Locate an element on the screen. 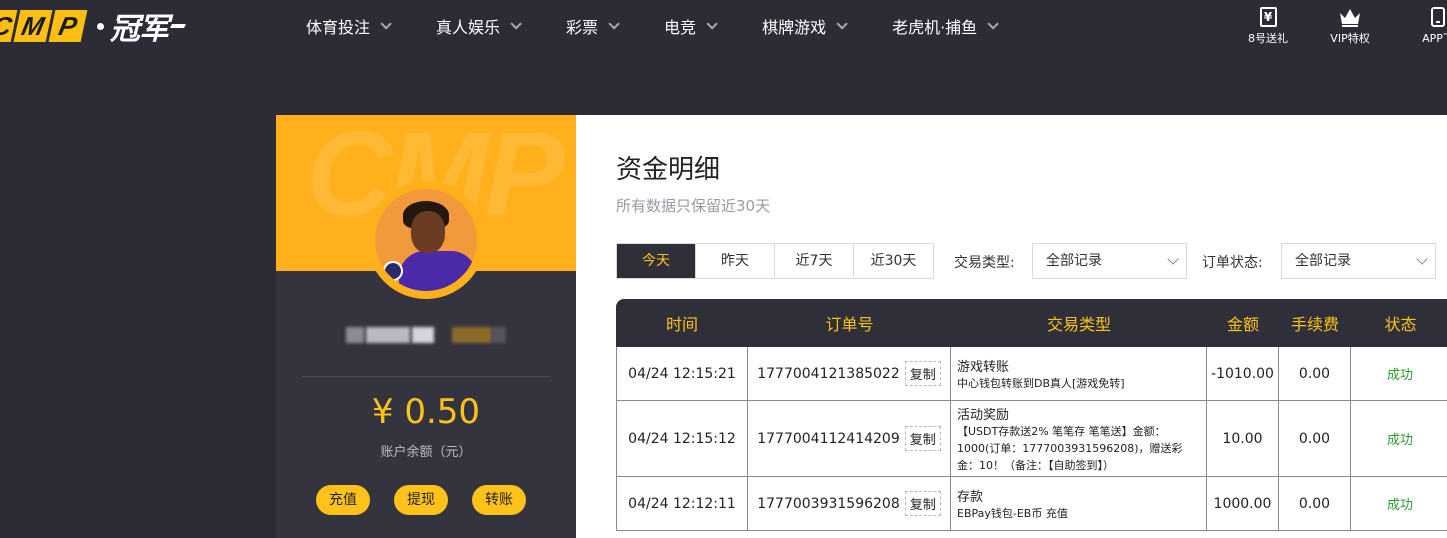 The image size is (1447, 538). transaction-type-select: 全部记录 is located at coordinates (1109, 261).